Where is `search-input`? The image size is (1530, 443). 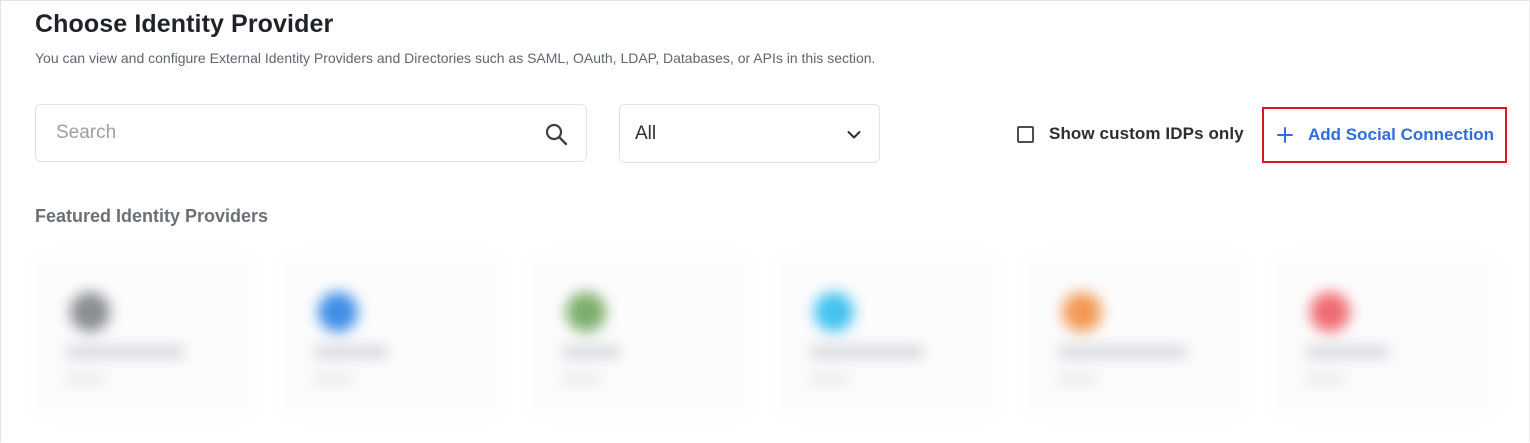
search-input is located at coordinates (291, 133).